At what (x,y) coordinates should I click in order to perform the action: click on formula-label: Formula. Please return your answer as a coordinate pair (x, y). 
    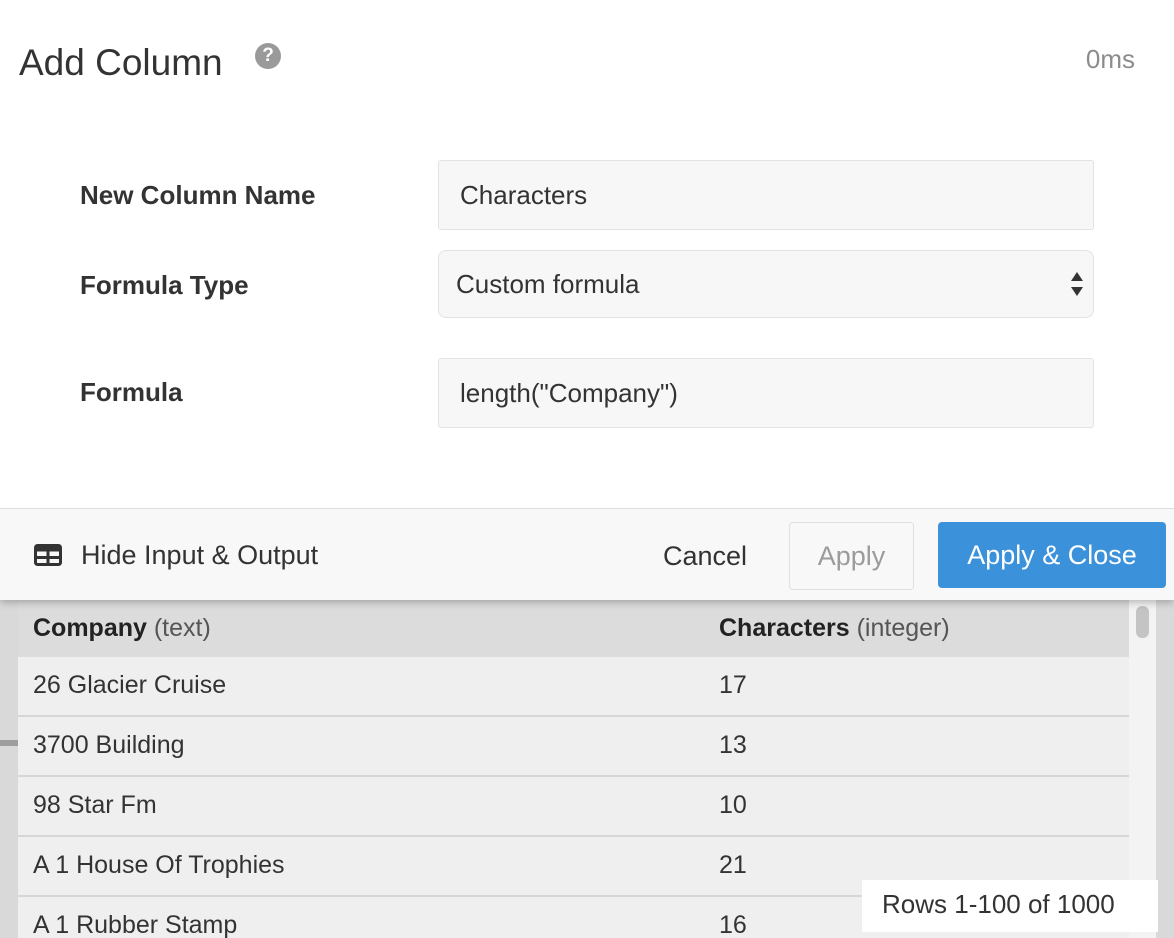
    Looking at the image, I should click on (131, 392).